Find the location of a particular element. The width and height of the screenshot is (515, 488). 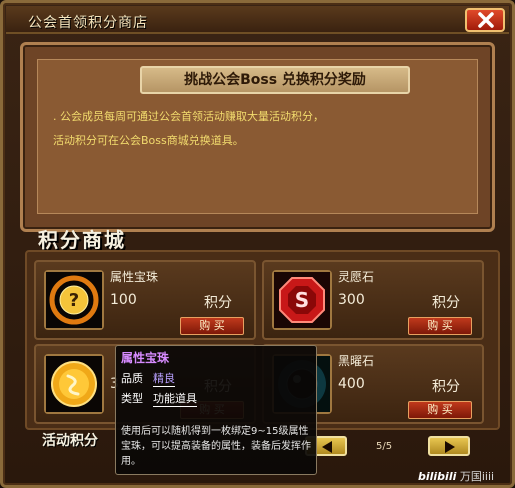

desc-line-1: . 公会成员每周可通过公会首领活动赚取大量活动积分， is located at coordinates (188, 116).